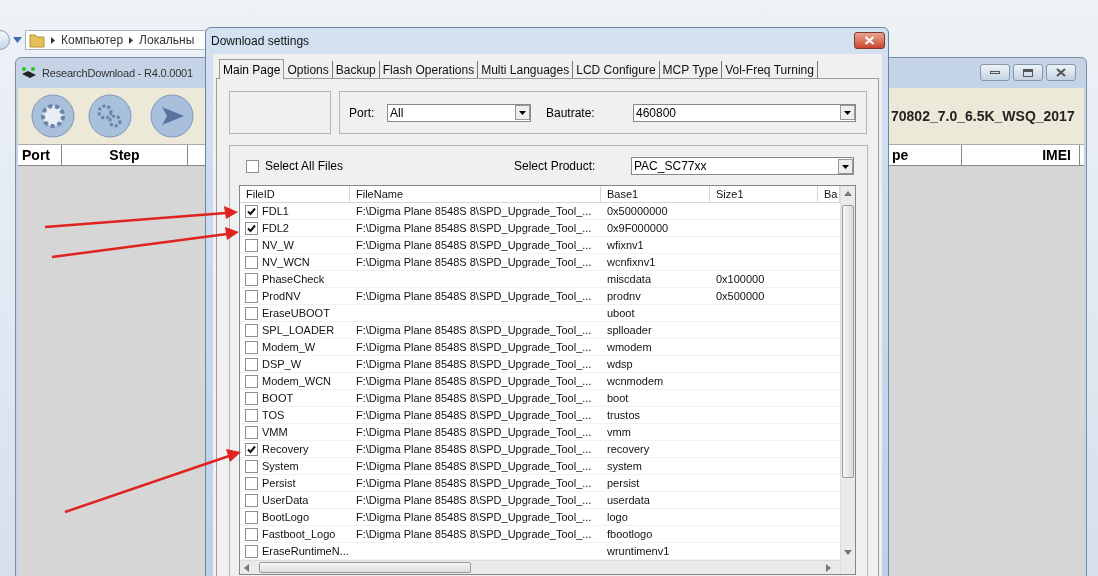  I want to click on firmware-name: 70802_7.0_6.5K_WSQ_2017, so click(983, 116).